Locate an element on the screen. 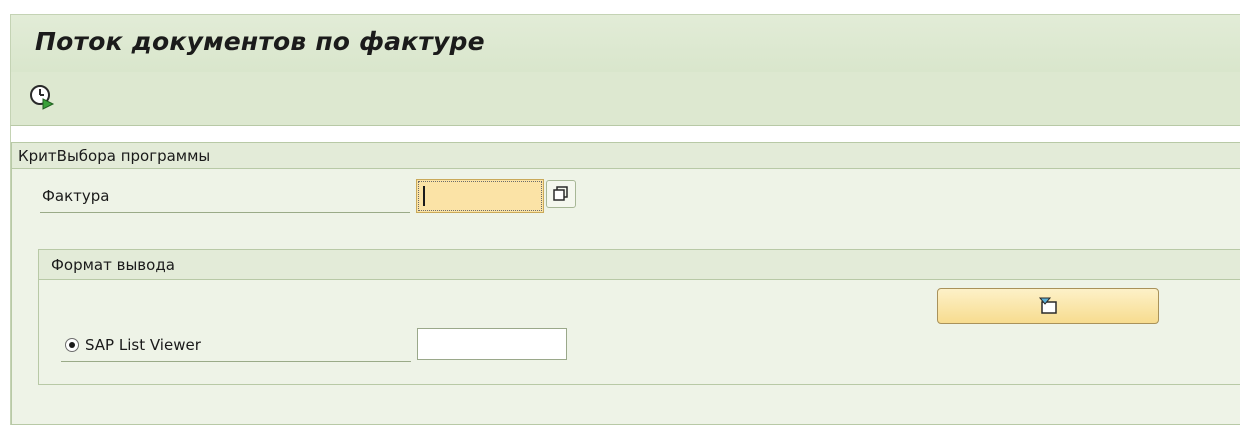 The width and height of the screenshot is (1240, 425). output-format-header: Формат вывода is located at coordinates (639, 265).